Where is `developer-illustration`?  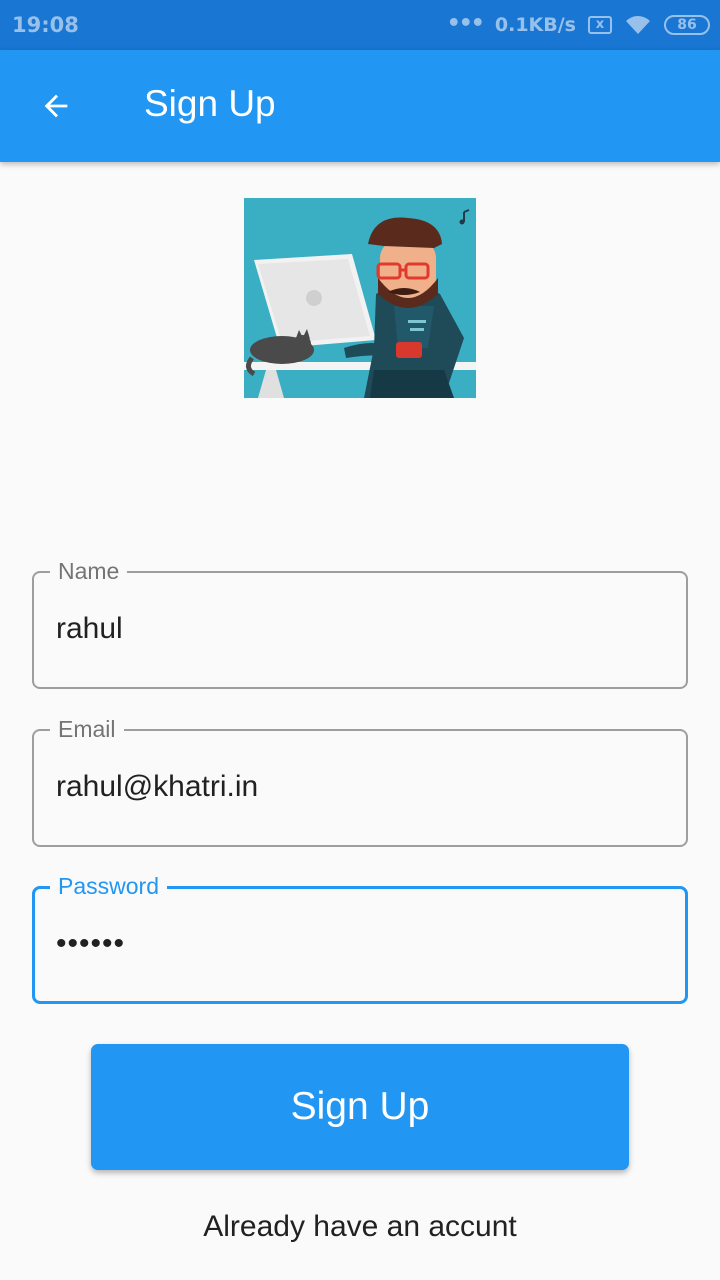
developer-illustration is located at coordinates (360, 298).